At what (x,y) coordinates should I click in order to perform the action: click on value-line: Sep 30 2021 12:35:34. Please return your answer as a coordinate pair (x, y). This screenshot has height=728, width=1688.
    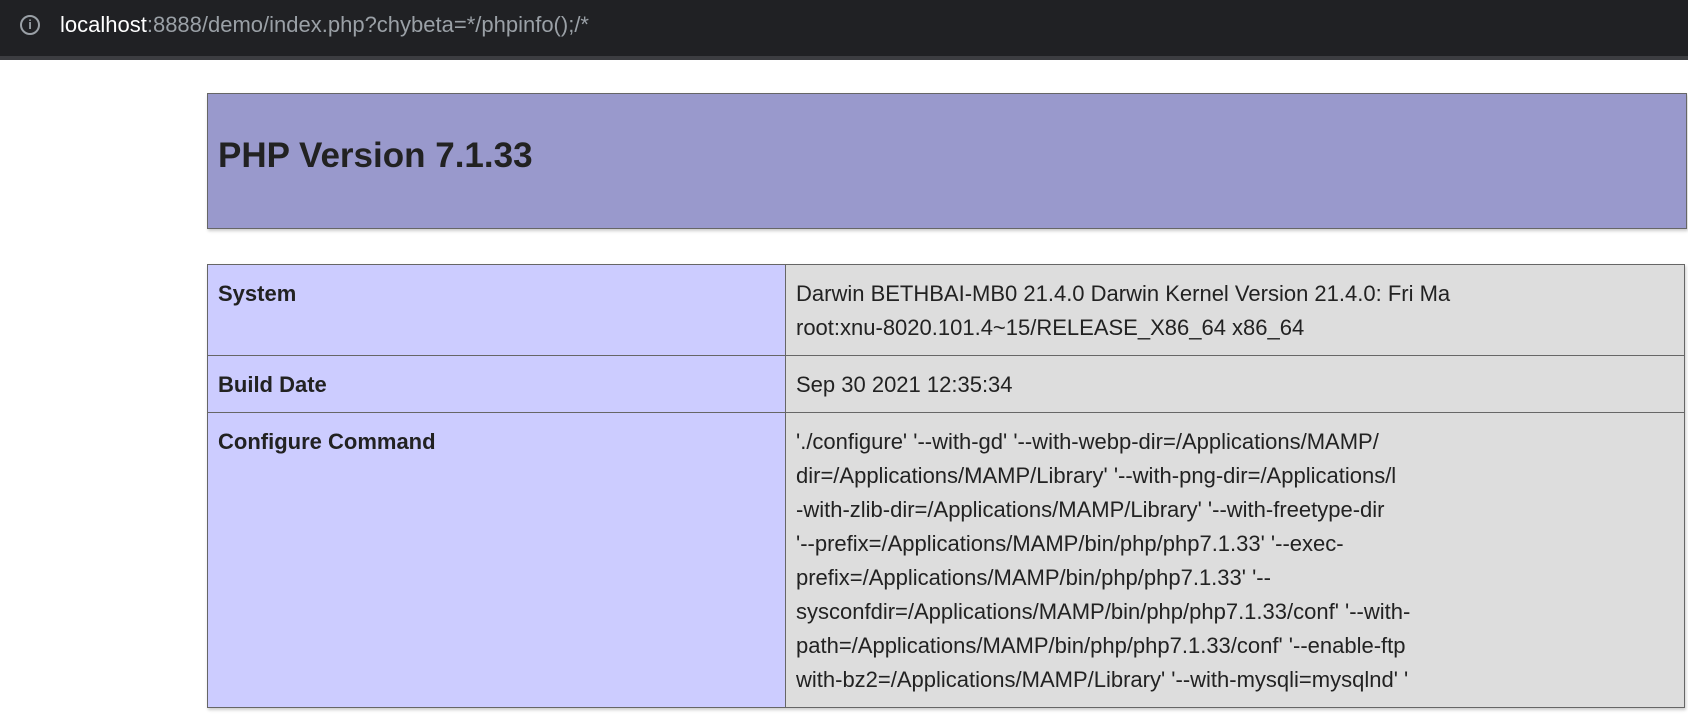
    Looking at the image, I should click on (904, 384).